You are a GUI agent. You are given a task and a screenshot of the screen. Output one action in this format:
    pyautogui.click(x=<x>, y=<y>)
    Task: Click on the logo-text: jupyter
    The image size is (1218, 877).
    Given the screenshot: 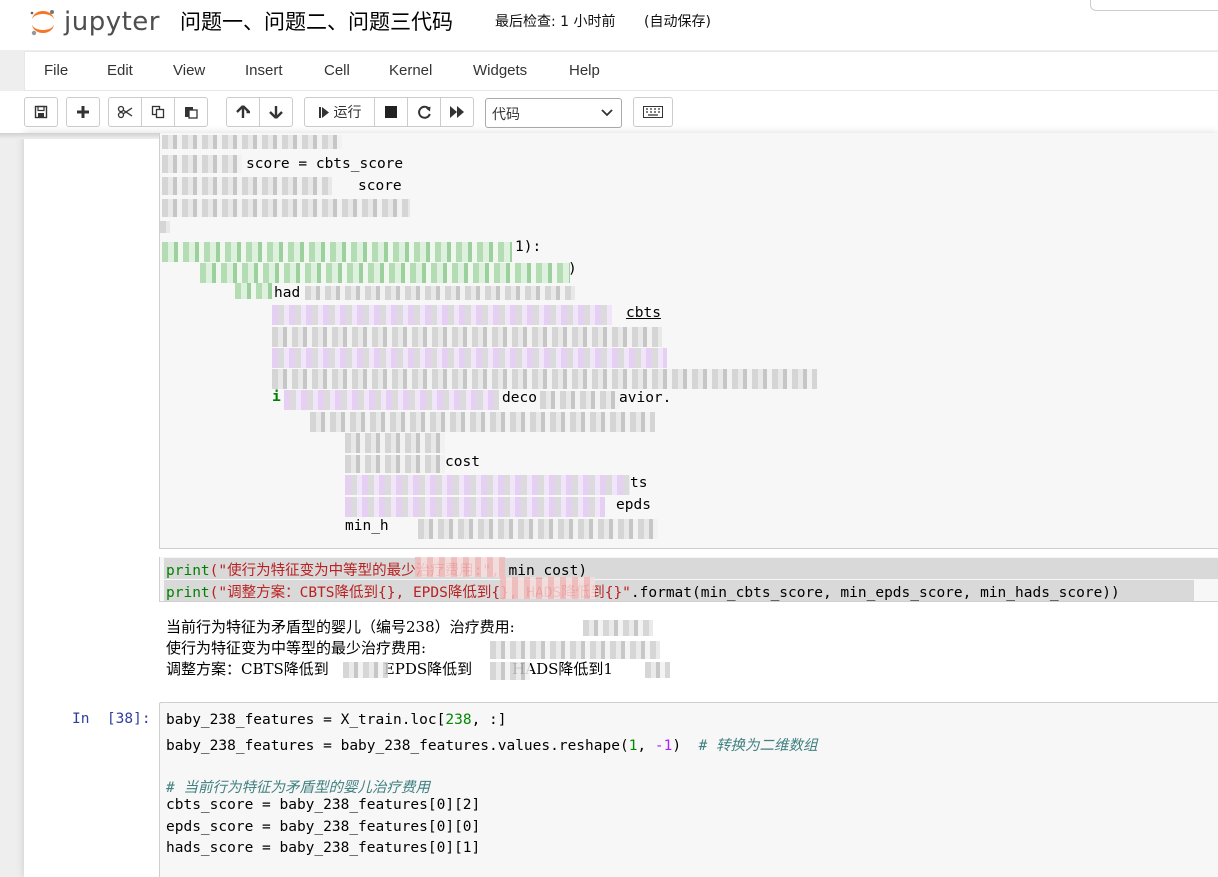 What is the action you would take?
    pyautogui.click(x=112, y=22)
    